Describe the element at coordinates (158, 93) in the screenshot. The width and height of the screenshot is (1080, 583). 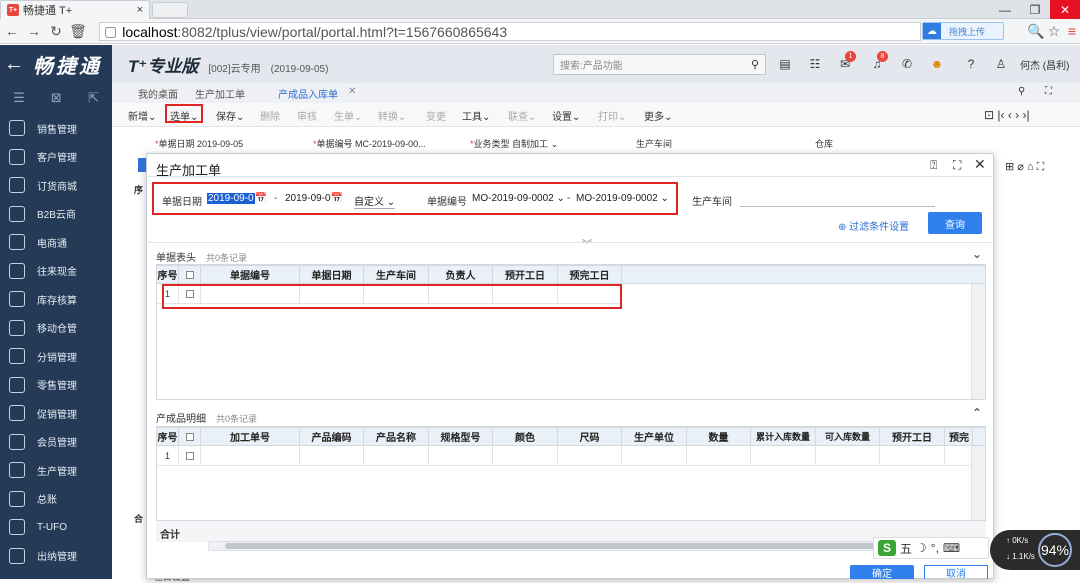
I see `tab-desktop: 我的桌面` at that location.